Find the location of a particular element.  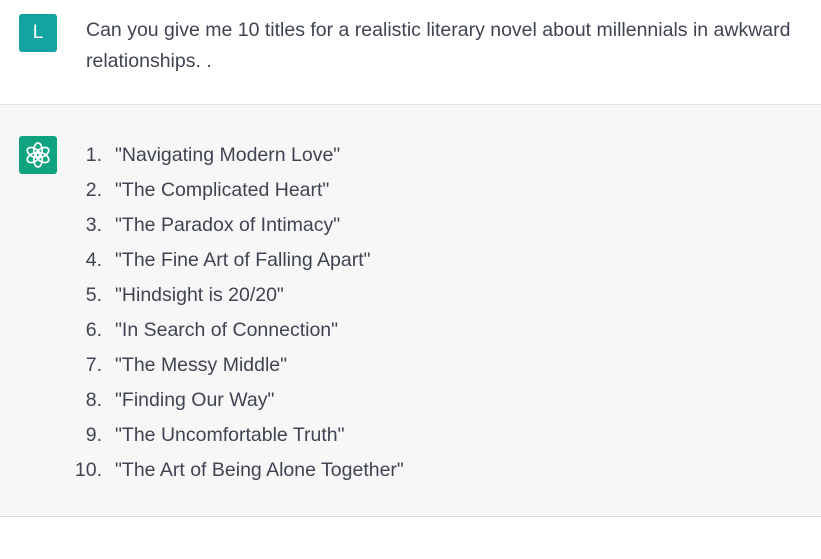

list-item-text: "The Complicated Heart" is located at coordinates (222, 190).